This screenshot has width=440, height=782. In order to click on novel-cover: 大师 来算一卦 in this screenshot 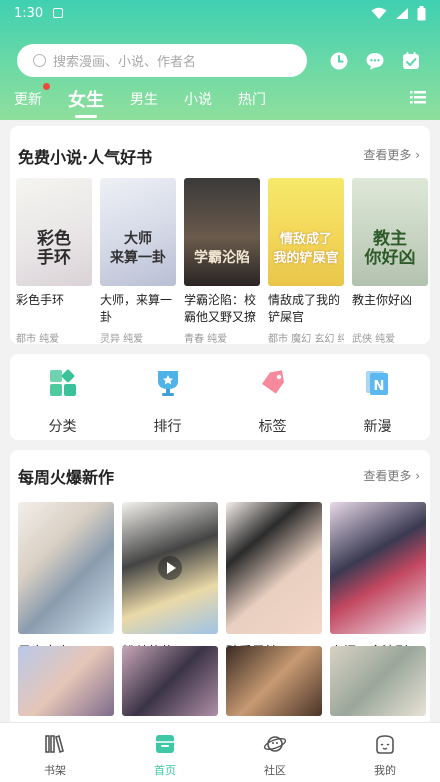, I will do `click(138, 232)`.